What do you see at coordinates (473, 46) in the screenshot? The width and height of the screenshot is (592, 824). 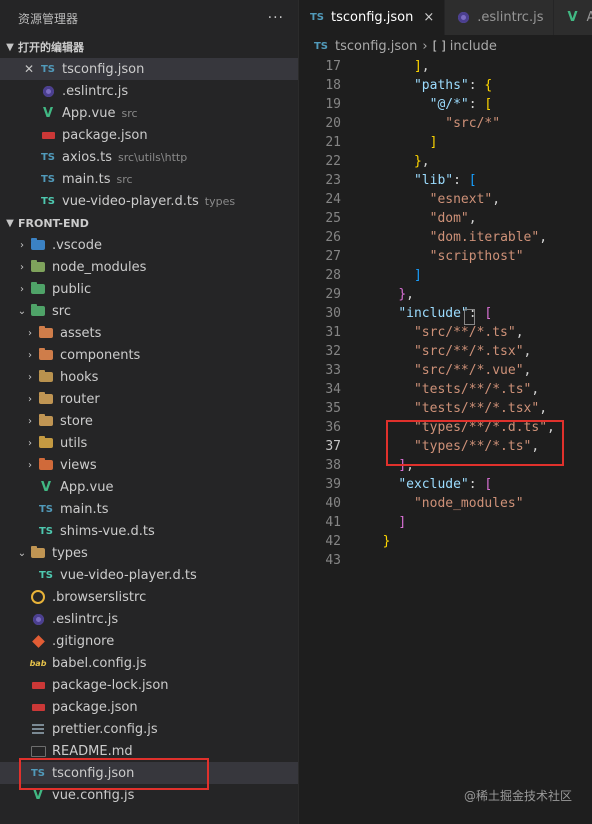 I see `breadcrumb-symbol: include` at bounding box center [473, 46].